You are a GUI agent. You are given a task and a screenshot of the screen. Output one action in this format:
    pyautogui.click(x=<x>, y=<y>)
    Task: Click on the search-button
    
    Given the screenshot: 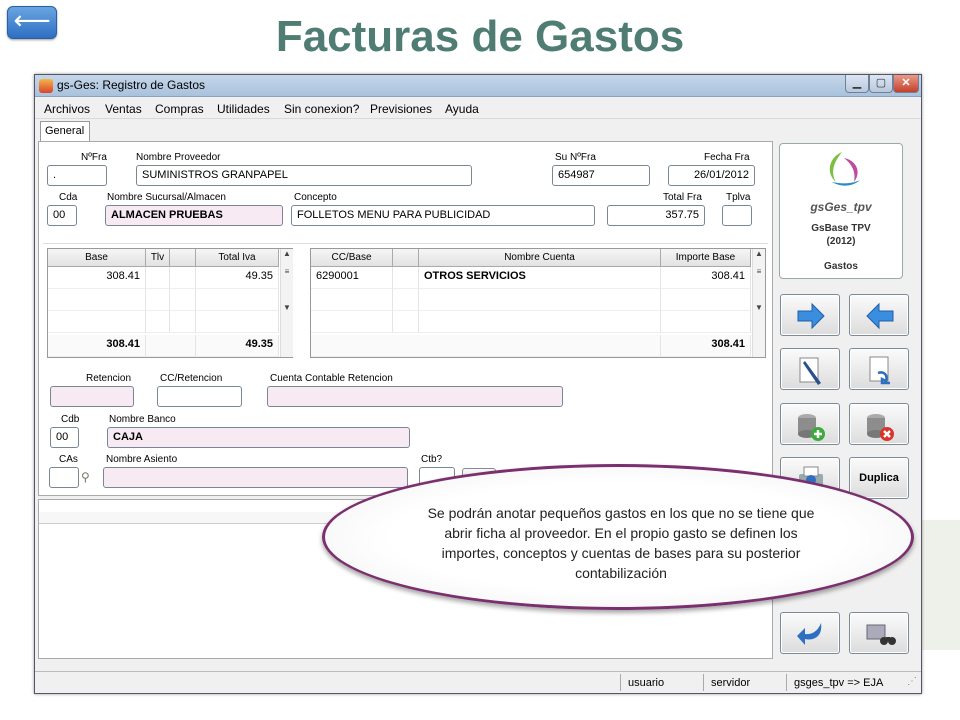 What is the action you would take?
    pyautogui.click(x=879, y=633)
    